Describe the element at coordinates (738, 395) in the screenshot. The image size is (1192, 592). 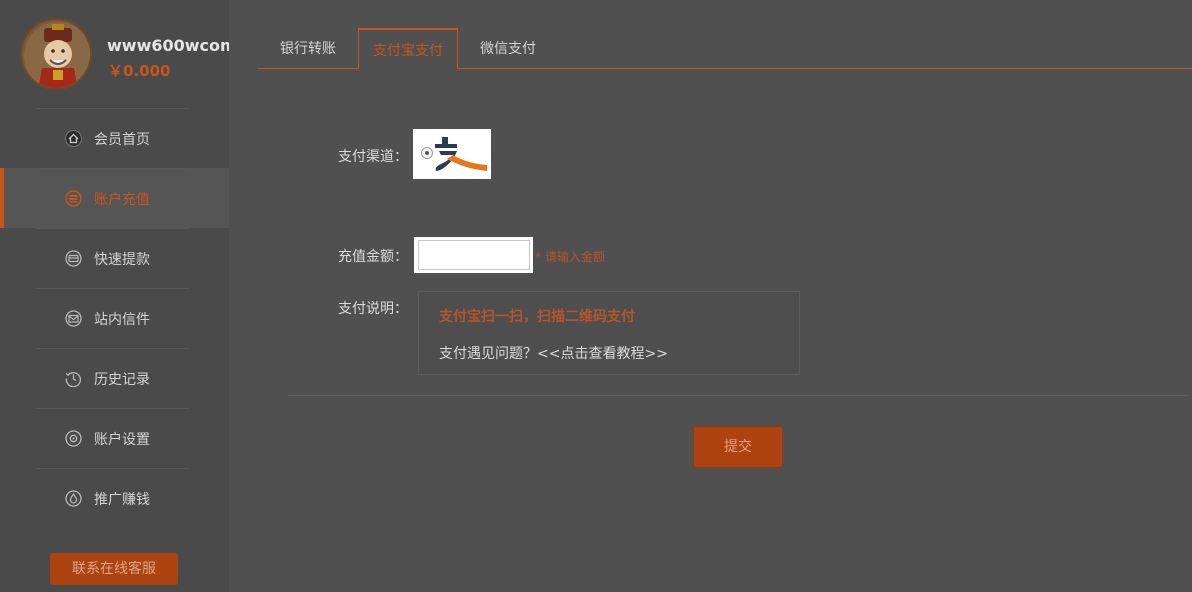
I see `form-divider` at that location.